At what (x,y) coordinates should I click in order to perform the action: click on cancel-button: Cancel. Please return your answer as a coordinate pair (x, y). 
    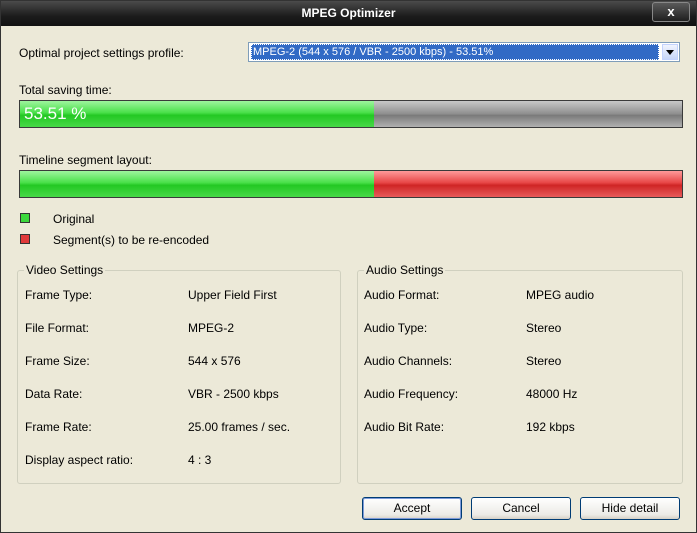
    Looking at the image, I should click on (521, 508).